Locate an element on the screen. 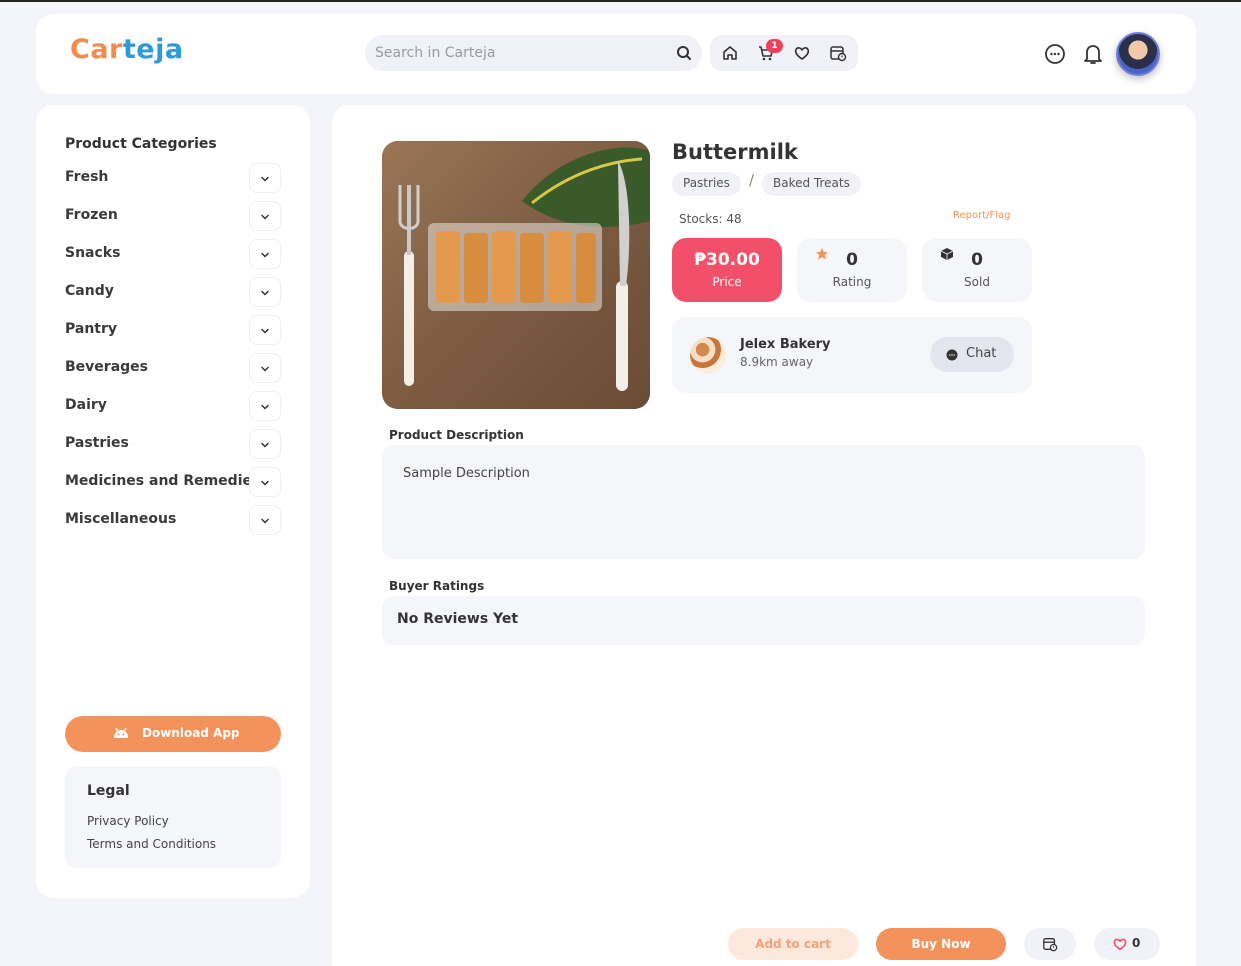 The height and width of the screenshot is (966, 1241). price-card: ₱30.00 Price is located at coordinates (727, 270).